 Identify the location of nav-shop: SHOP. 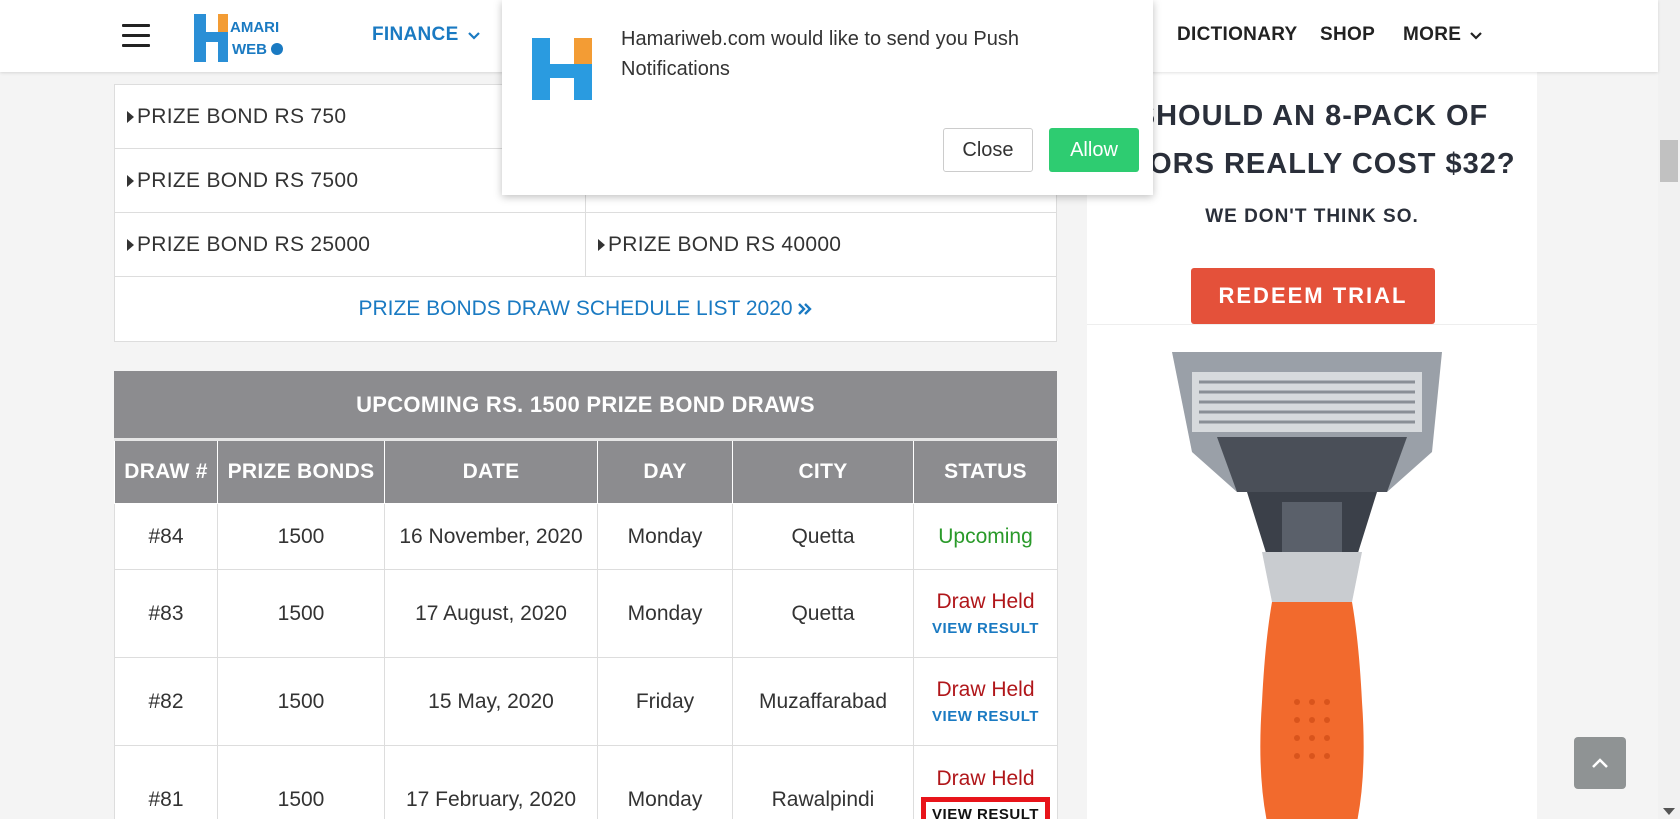
(1347, 35).